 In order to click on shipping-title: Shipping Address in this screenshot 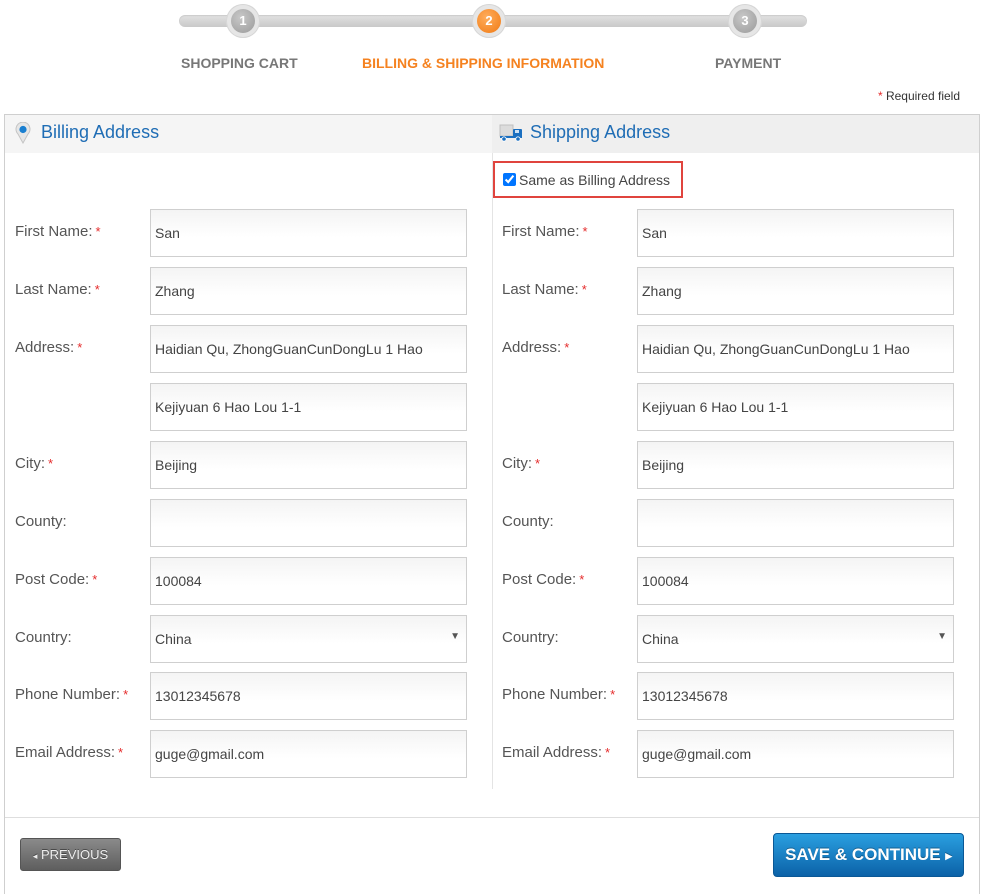, I will do `click(600, 132)`.